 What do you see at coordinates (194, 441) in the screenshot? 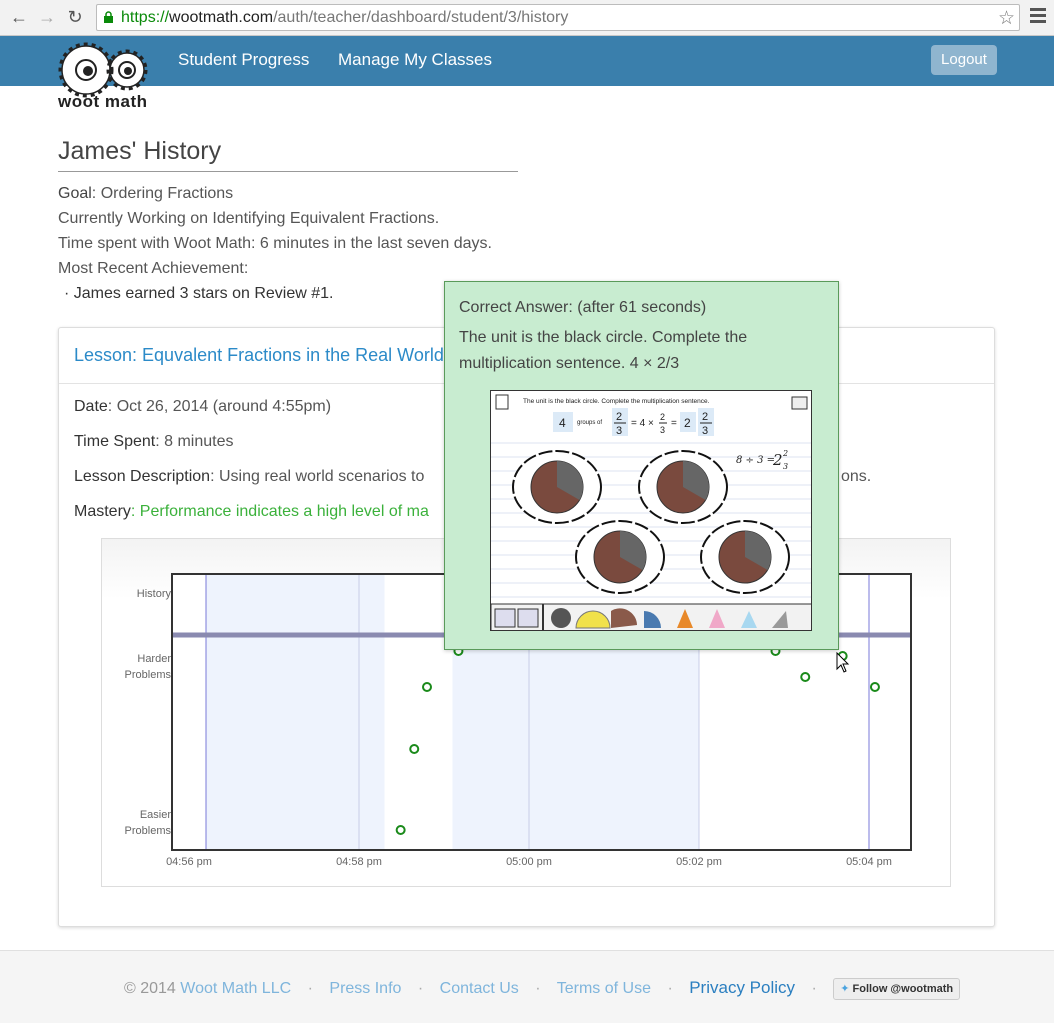
I see `time-spent-value: : 8 minutes` at bounding box center [194, 441].